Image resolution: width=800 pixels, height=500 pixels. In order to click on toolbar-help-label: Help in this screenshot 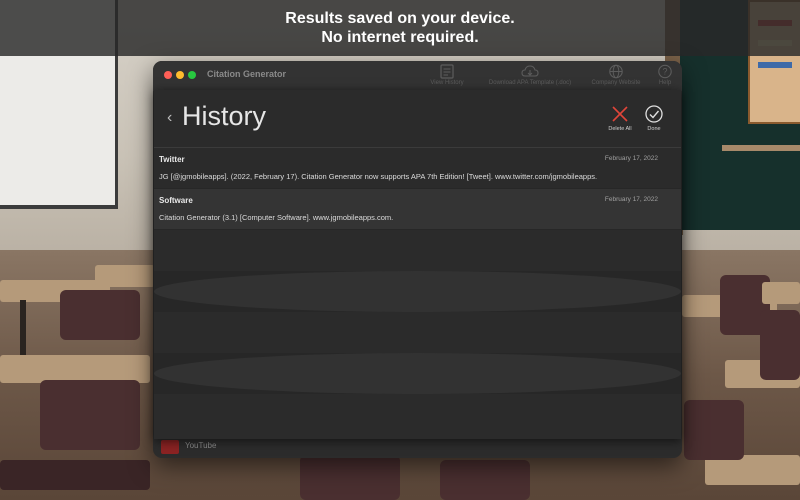, I will do `click(665, 83)`.